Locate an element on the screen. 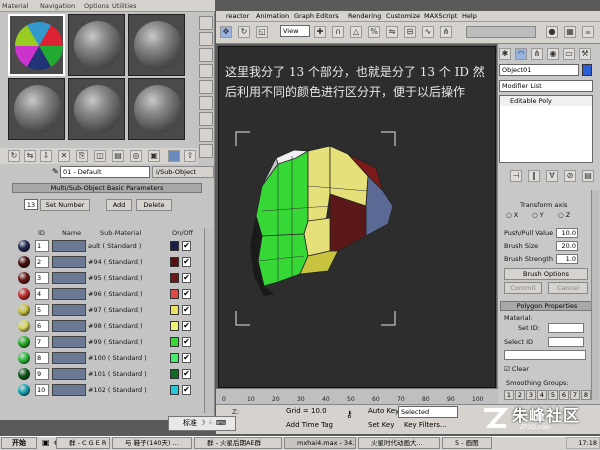  sub-material-button: ault ( Standard ) is located at coordinates (128, 246).